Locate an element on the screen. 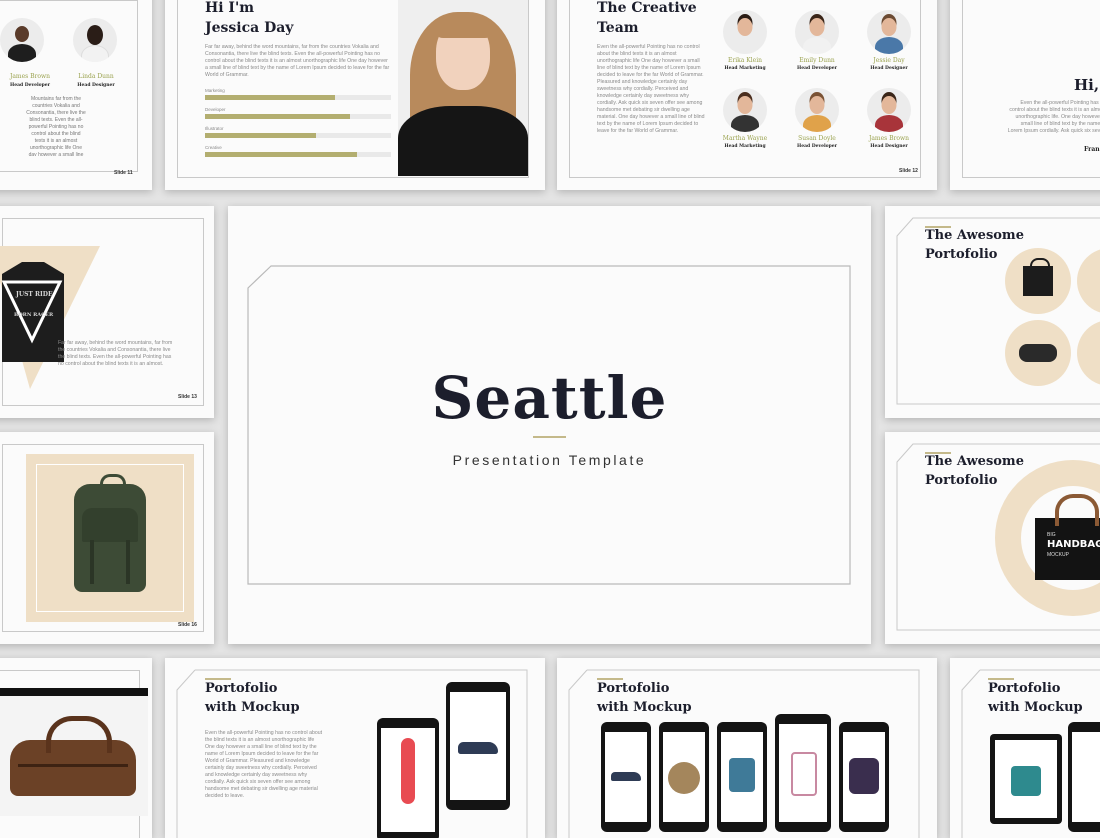 Image resolution: width=1100 pixels, height=838 pixels. backpack-image is located at coordinates (110, 538).